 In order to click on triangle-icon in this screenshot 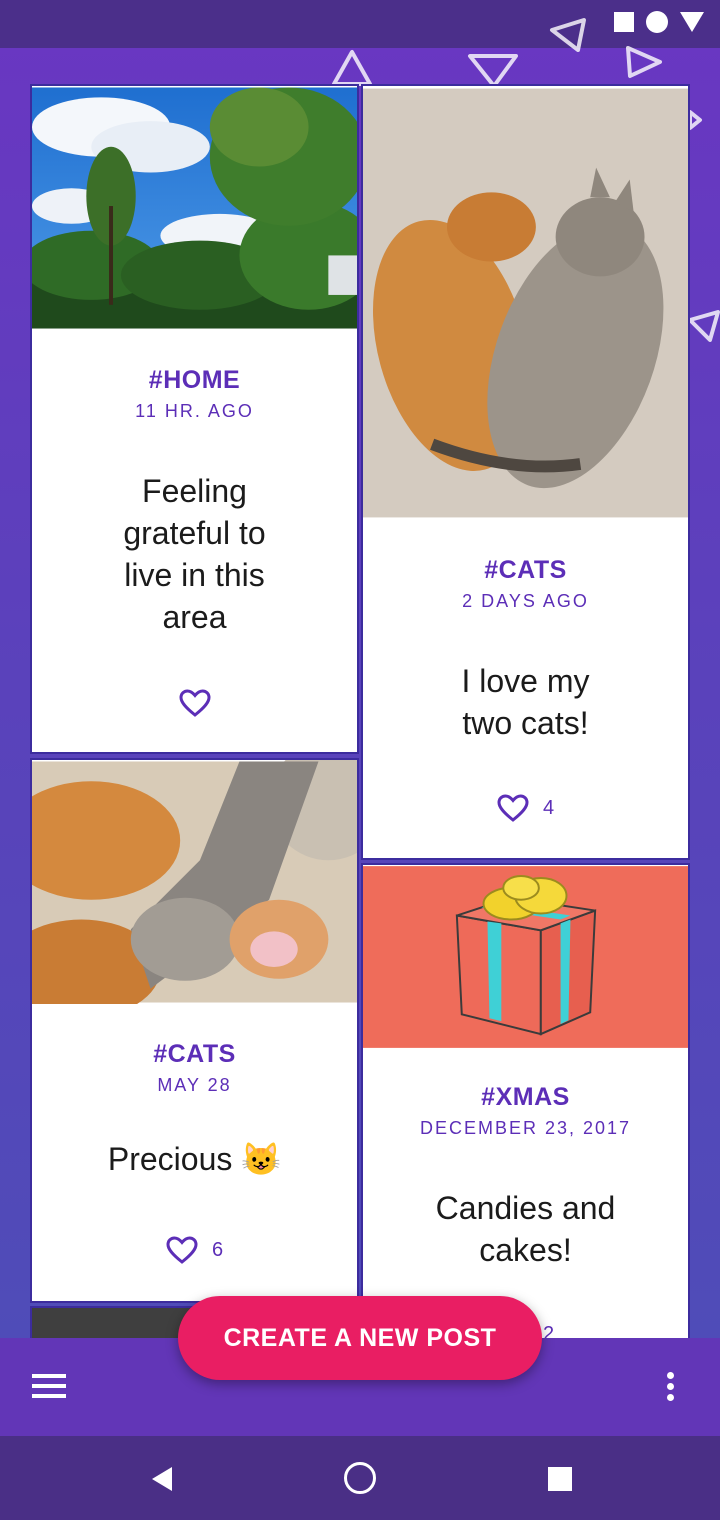, I will do `click(692, 22)`.